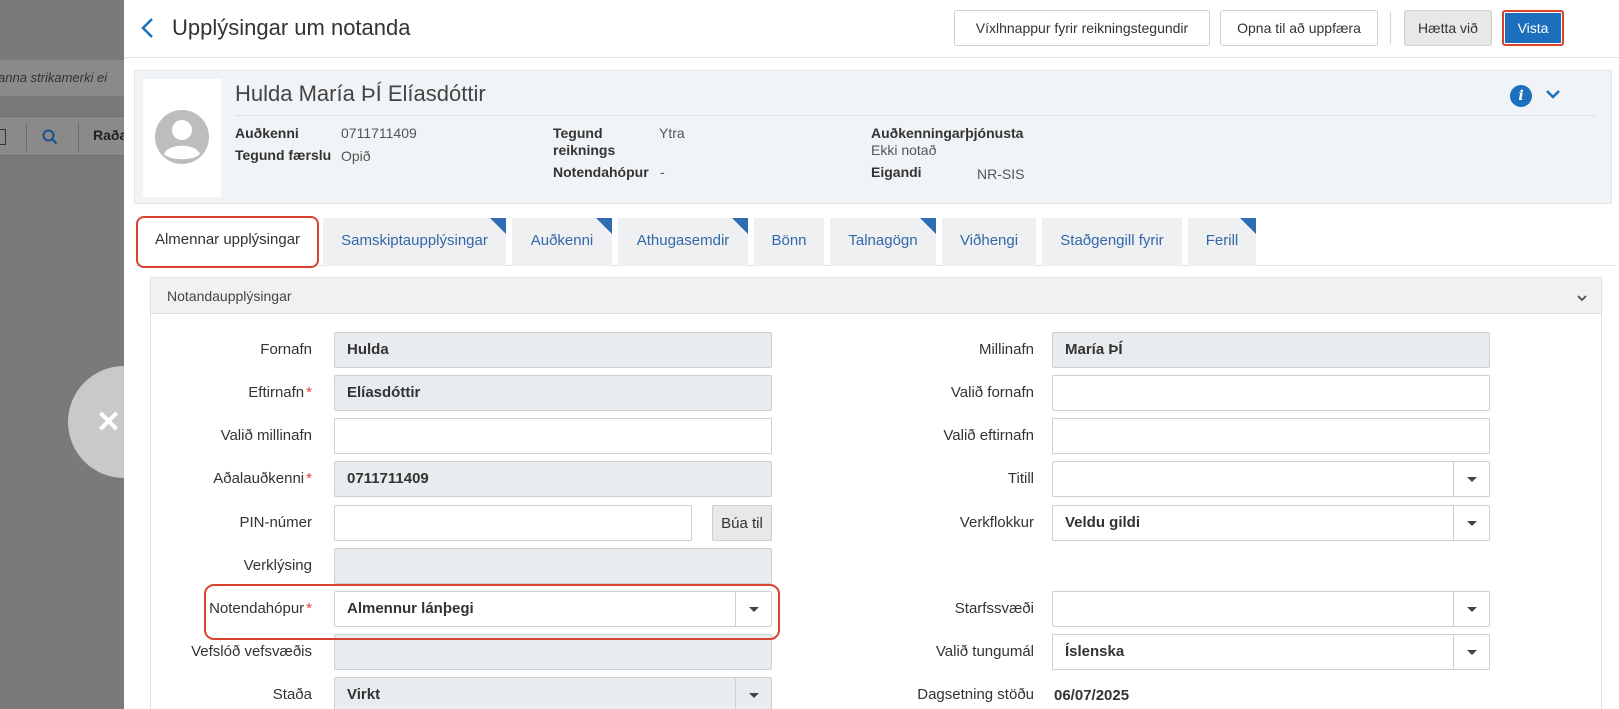 The width and height of the screenshot is (1619, 709). Describe the element at coordinates (1006, 349) in the screenshot. I see `middle-name-label: Millinafn` at that location.